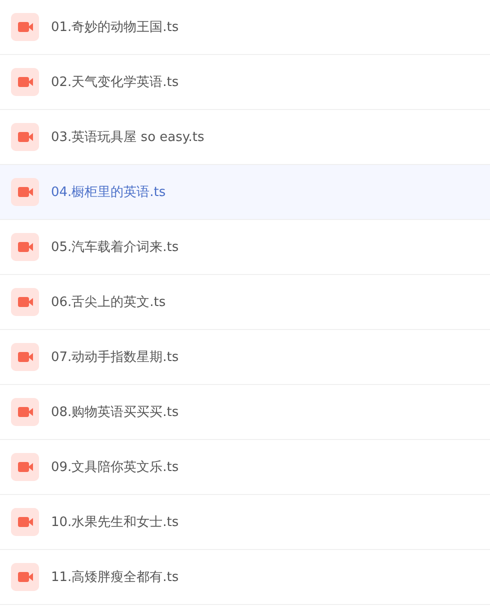 The height and width of the screenshot is (610, 490). What do you see at coordinates (115, 577) in the screenshot?
I see `file-name: 11.高矮胖瘦全都有.ts` at bounding box center [115, 577].